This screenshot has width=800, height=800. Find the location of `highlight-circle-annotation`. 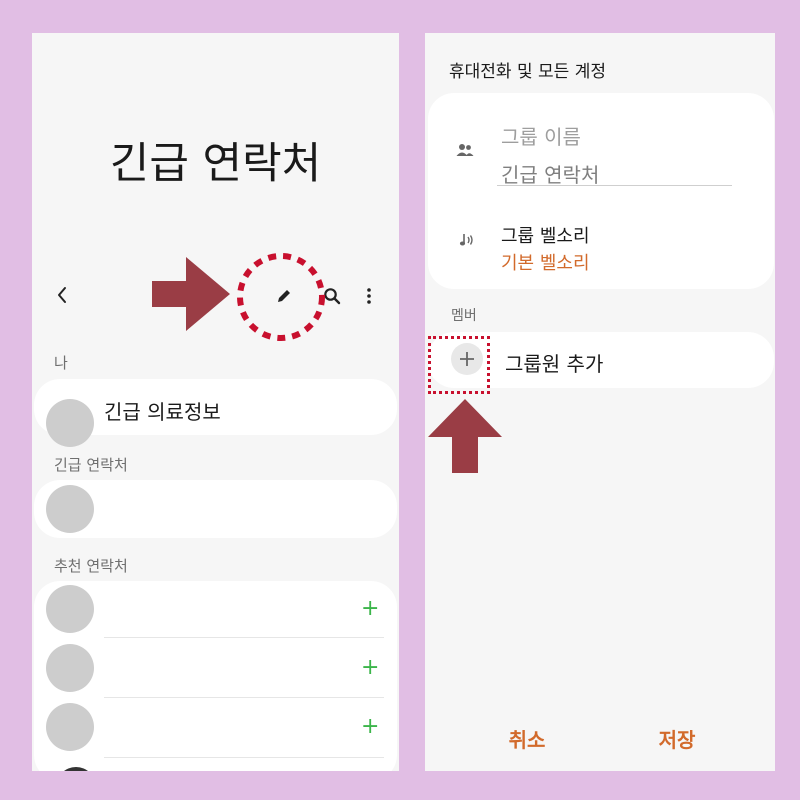

highlight-circle-annotation is located at coordinates (281, 297).